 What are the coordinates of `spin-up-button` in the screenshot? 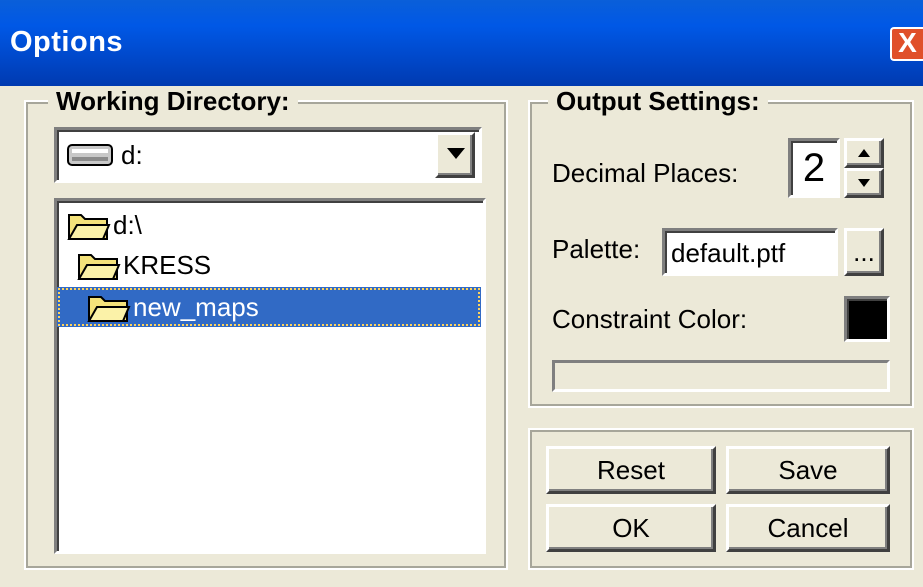 It's located at (864, 153).